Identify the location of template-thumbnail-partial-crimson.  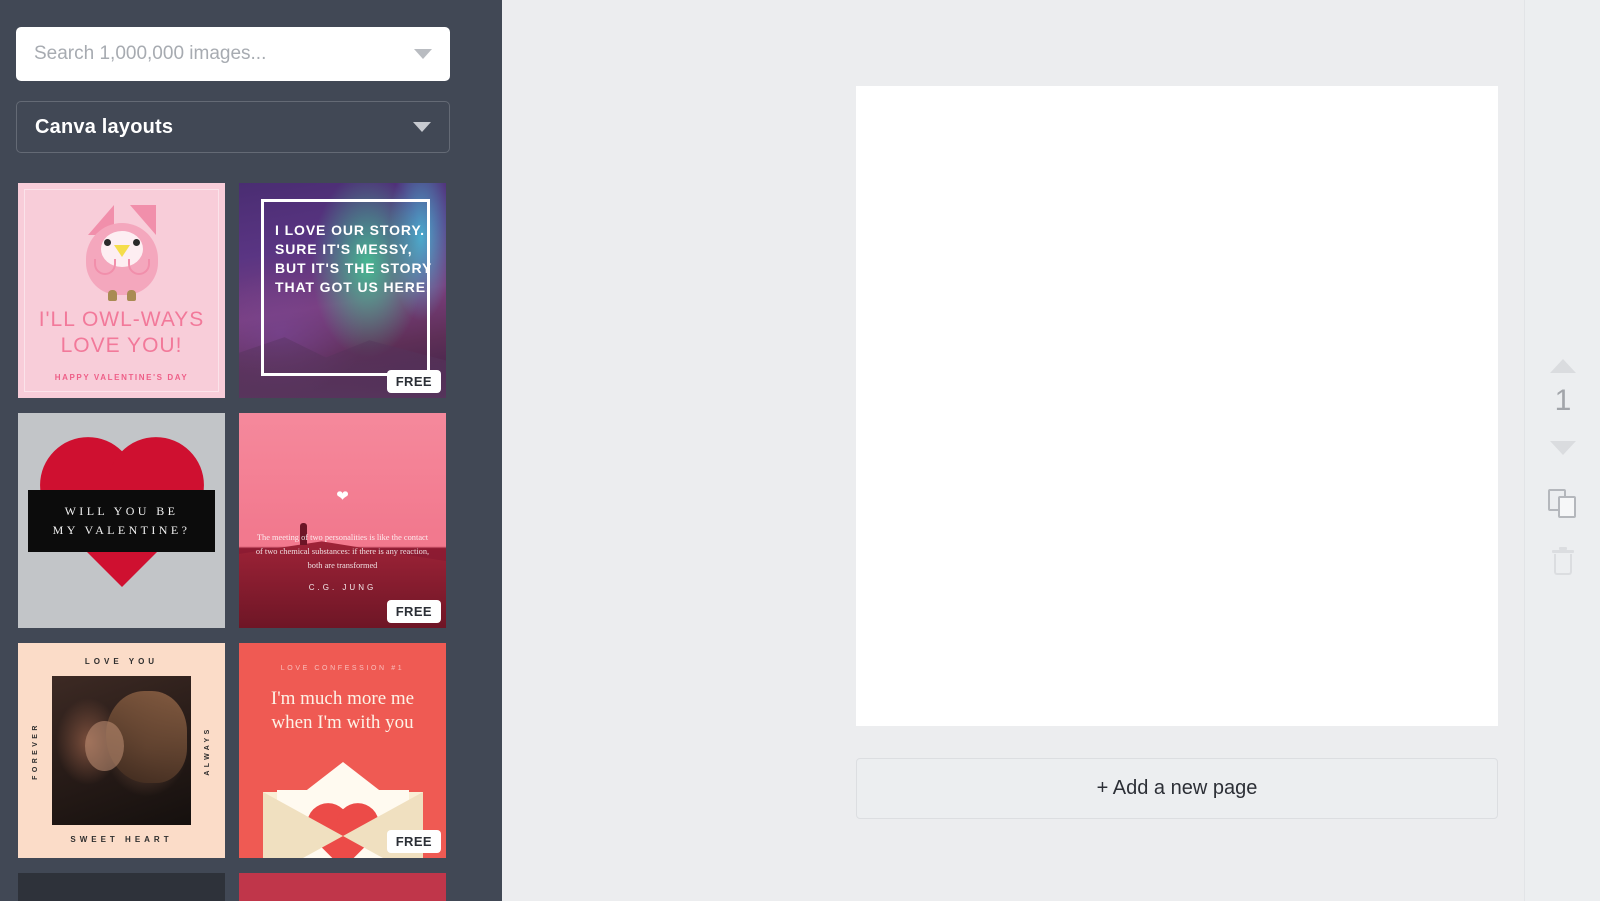
(342, 887).